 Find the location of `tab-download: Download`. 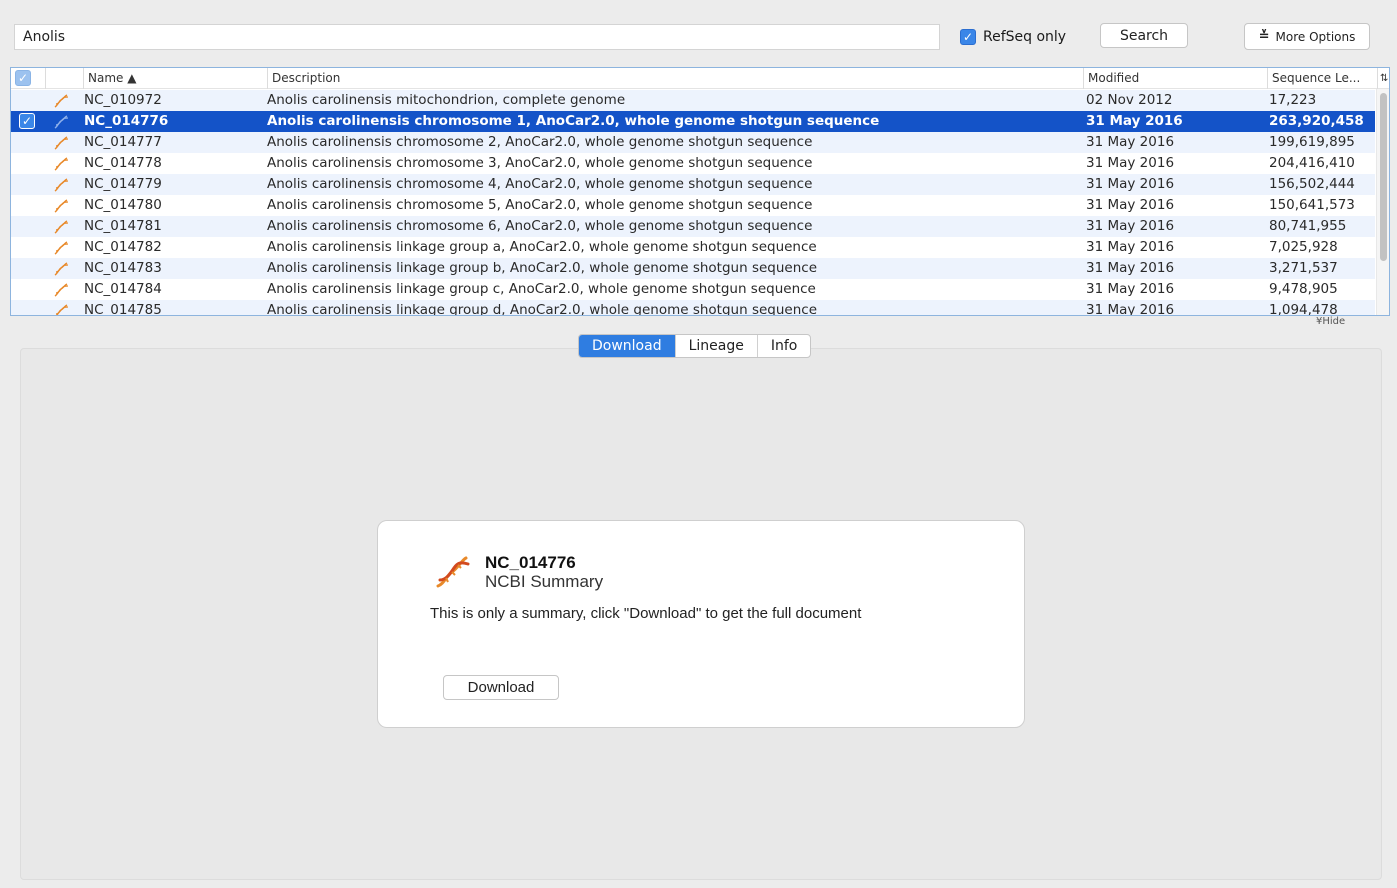

tab-download: Download is located at coordinates (627, 346).